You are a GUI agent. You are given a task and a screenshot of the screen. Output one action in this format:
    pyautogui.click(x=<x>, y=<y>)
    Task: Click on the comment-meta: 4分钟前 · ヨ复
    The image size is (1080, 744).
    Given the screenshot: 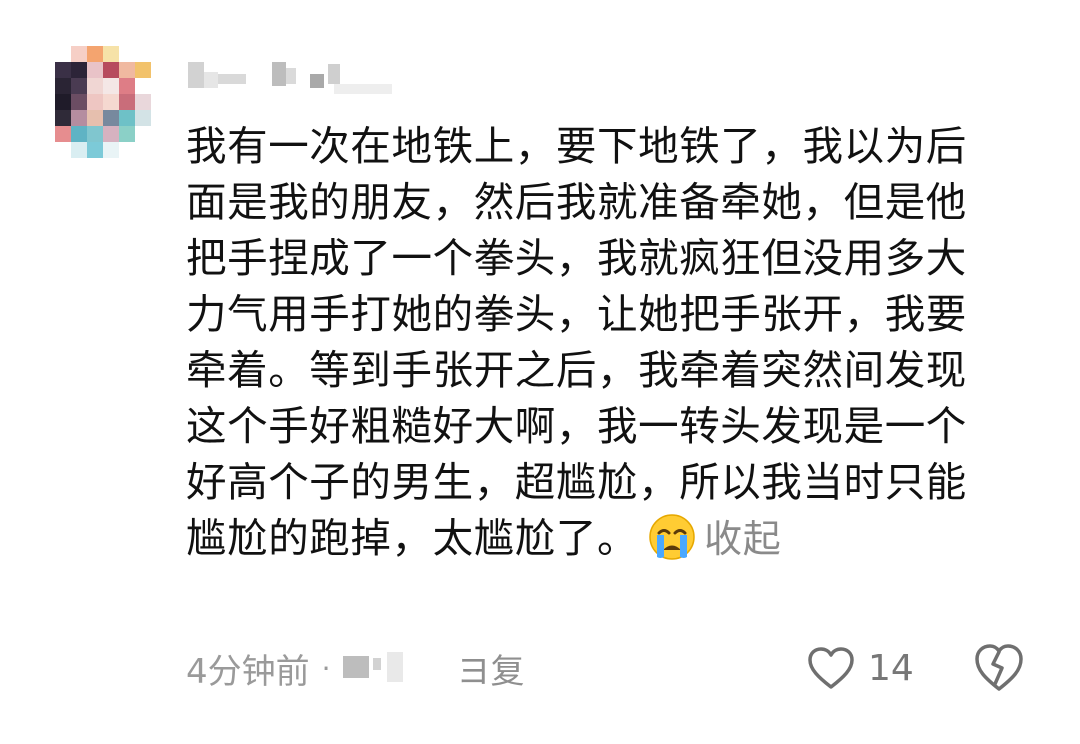 What is the action you would take?
    pyautogui.click(x=355, y=668)
    